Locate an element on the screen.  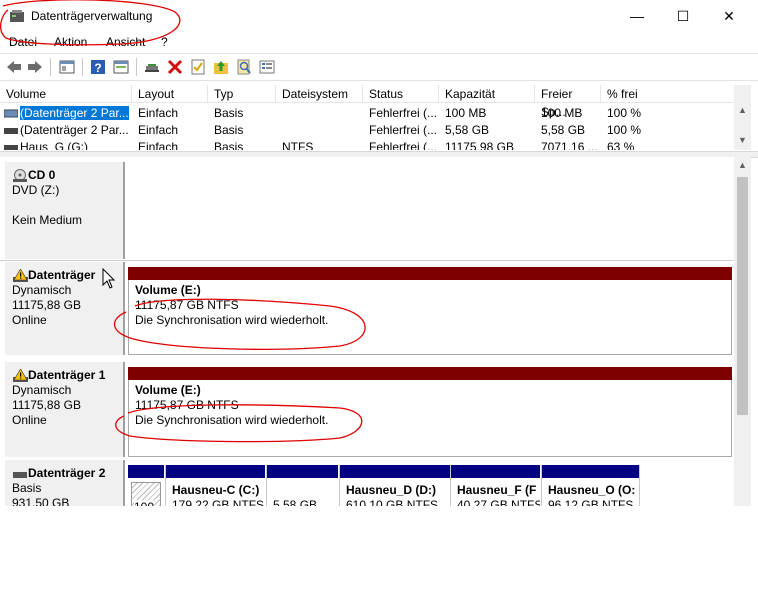
help-icon: ? is located at coordinates (98, 67).